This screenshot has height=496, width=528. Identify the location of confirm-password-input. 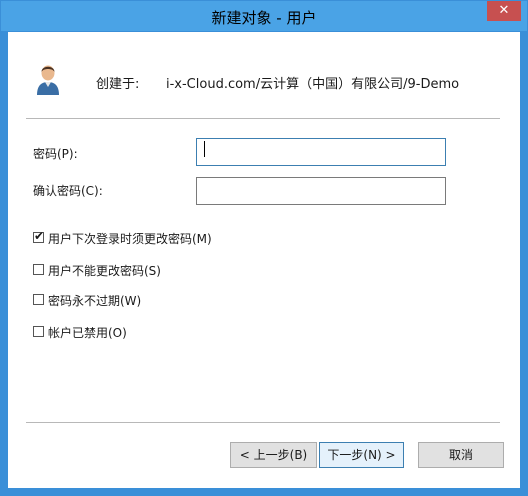
(321, 191).